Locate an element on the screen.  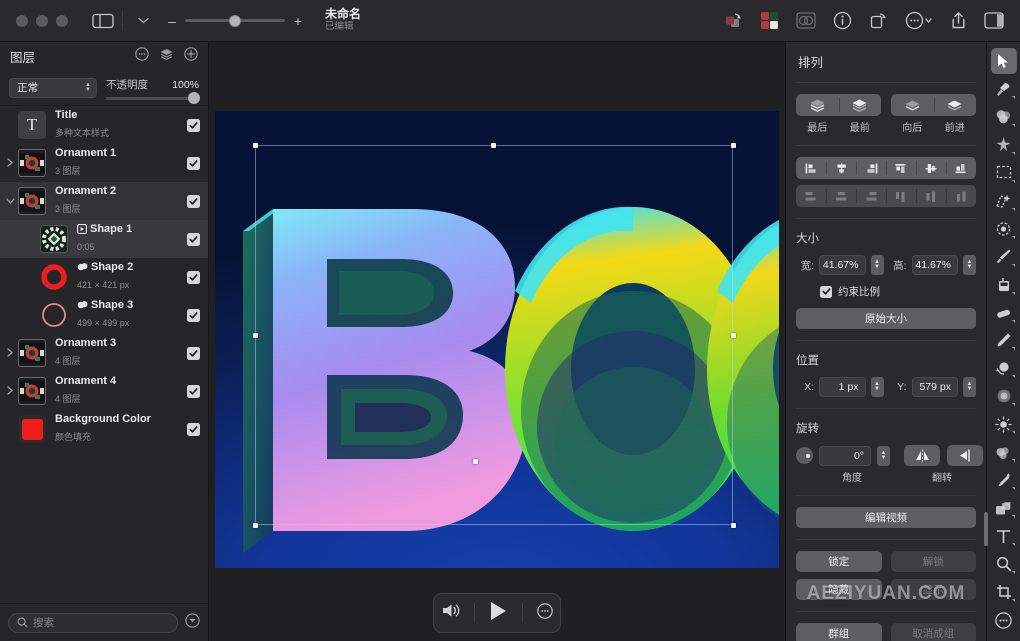
bring-to-front-icon is located at coordinates (860, 105).